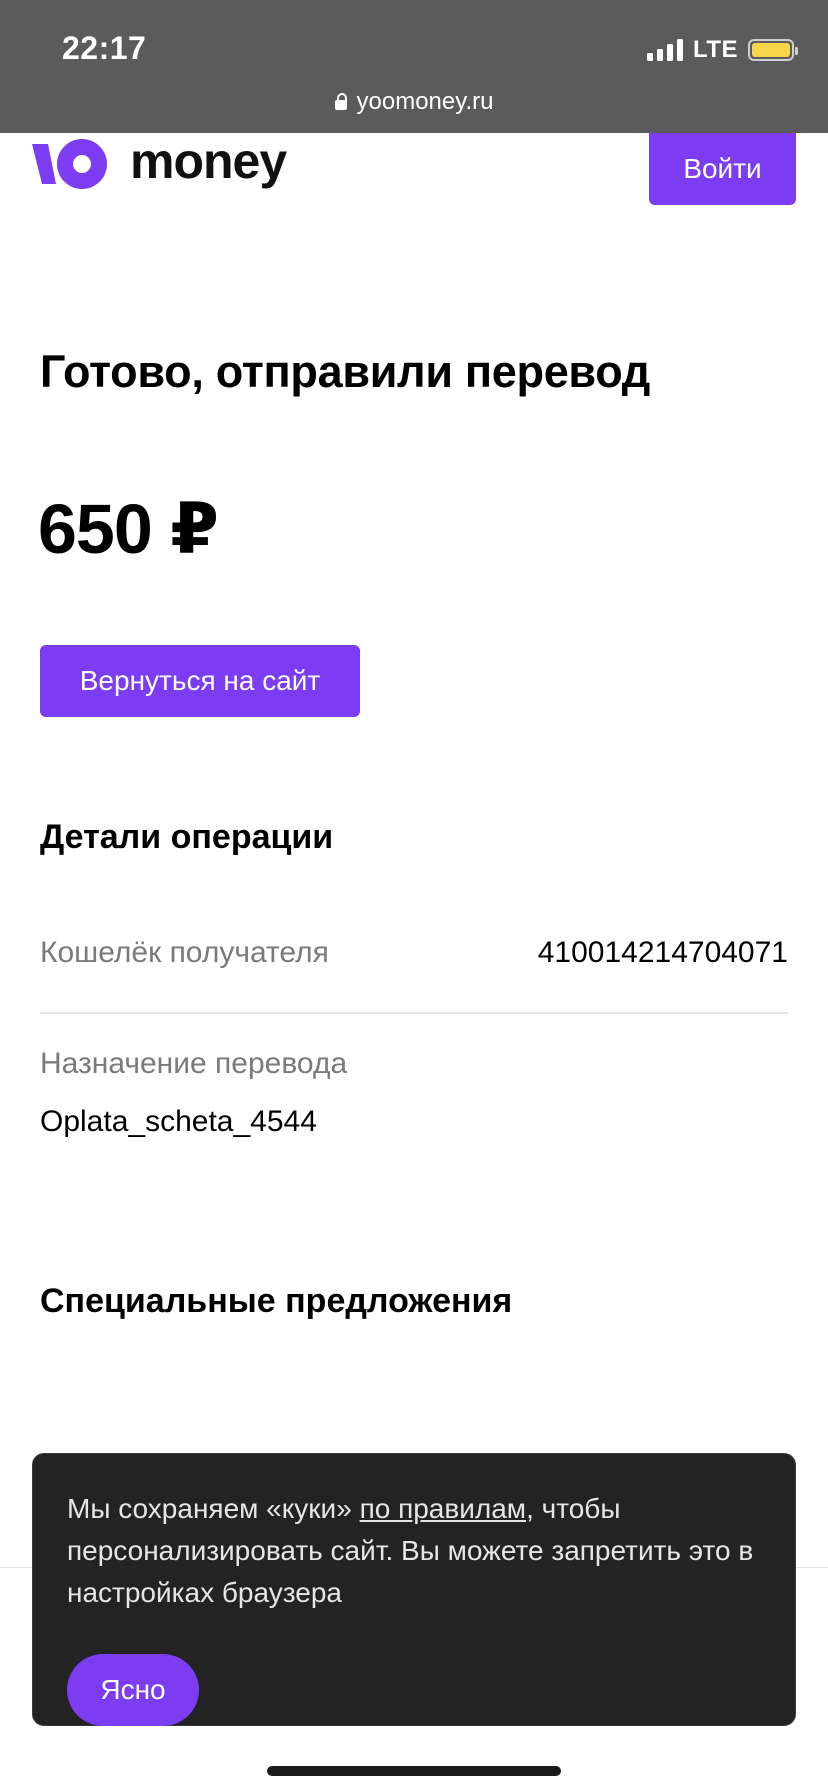 The height and width of the screenshot is (1792, 828). What do you see at coordinates (69, 164) in the screenshot?
I see `yoomoney-logo-icon` at bounding box center [69, 164].